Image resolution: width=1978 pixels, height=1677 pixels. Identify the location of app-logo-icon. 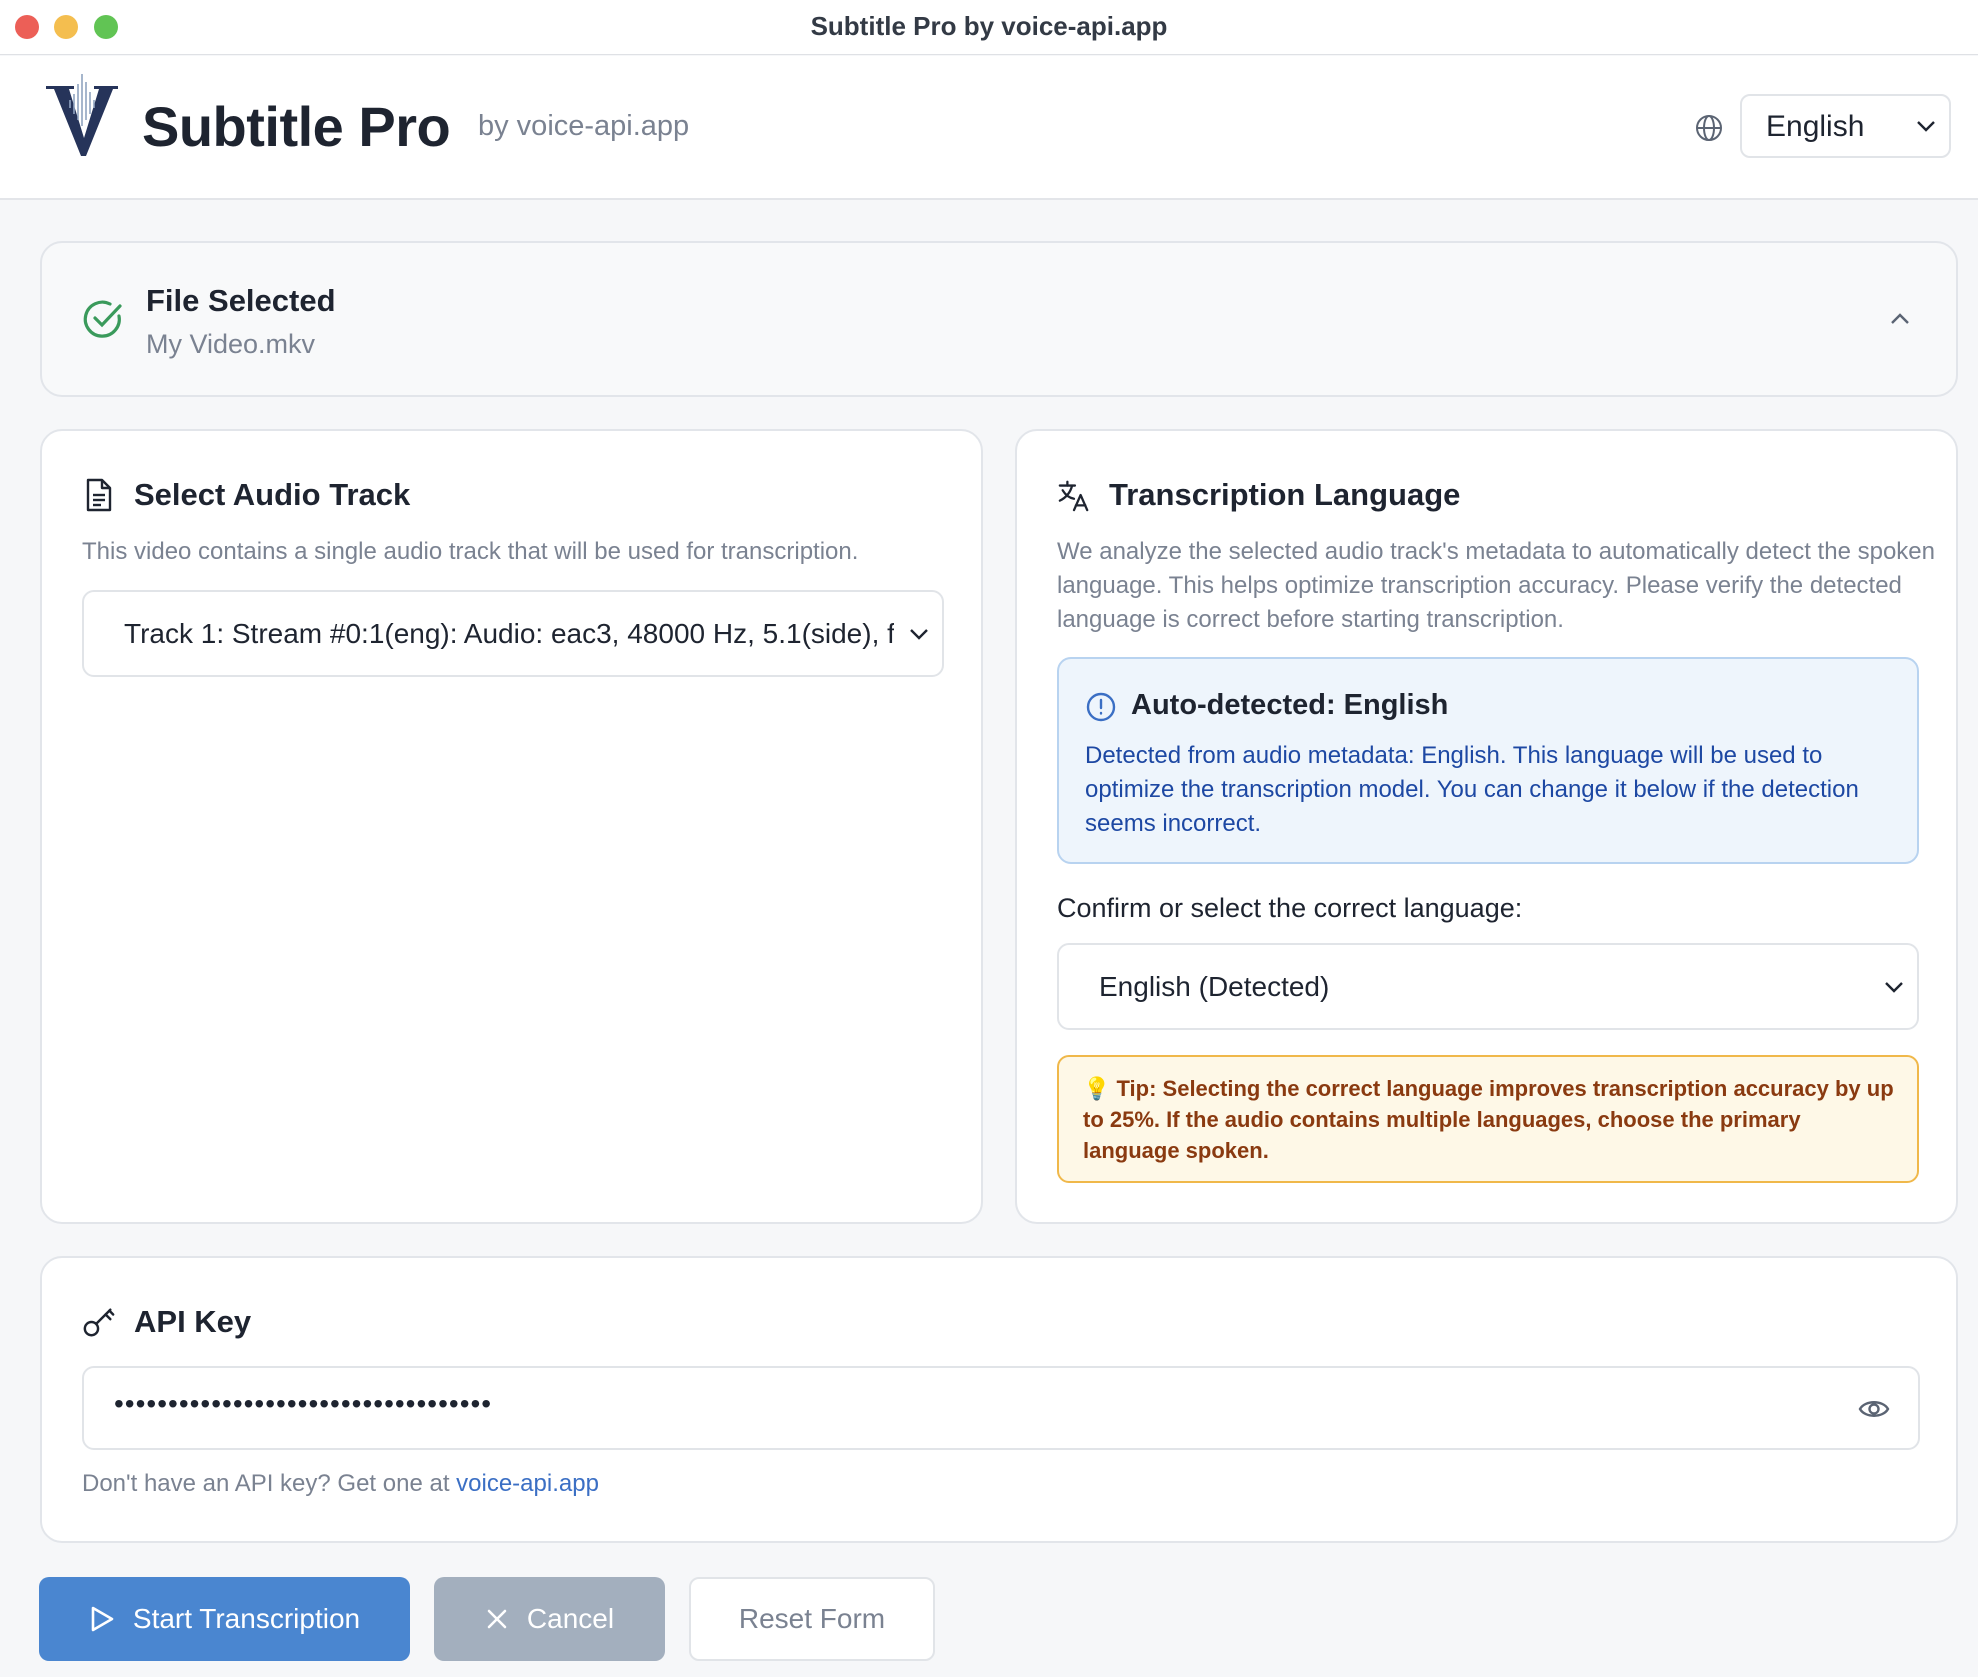
(82, 115).